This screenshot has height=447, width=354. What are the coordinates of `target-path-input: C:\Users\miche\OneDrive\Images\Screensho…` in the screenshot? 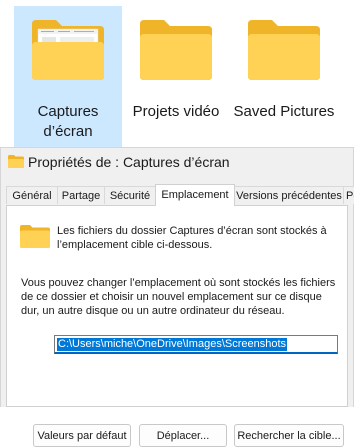 It's located at (196, 344).